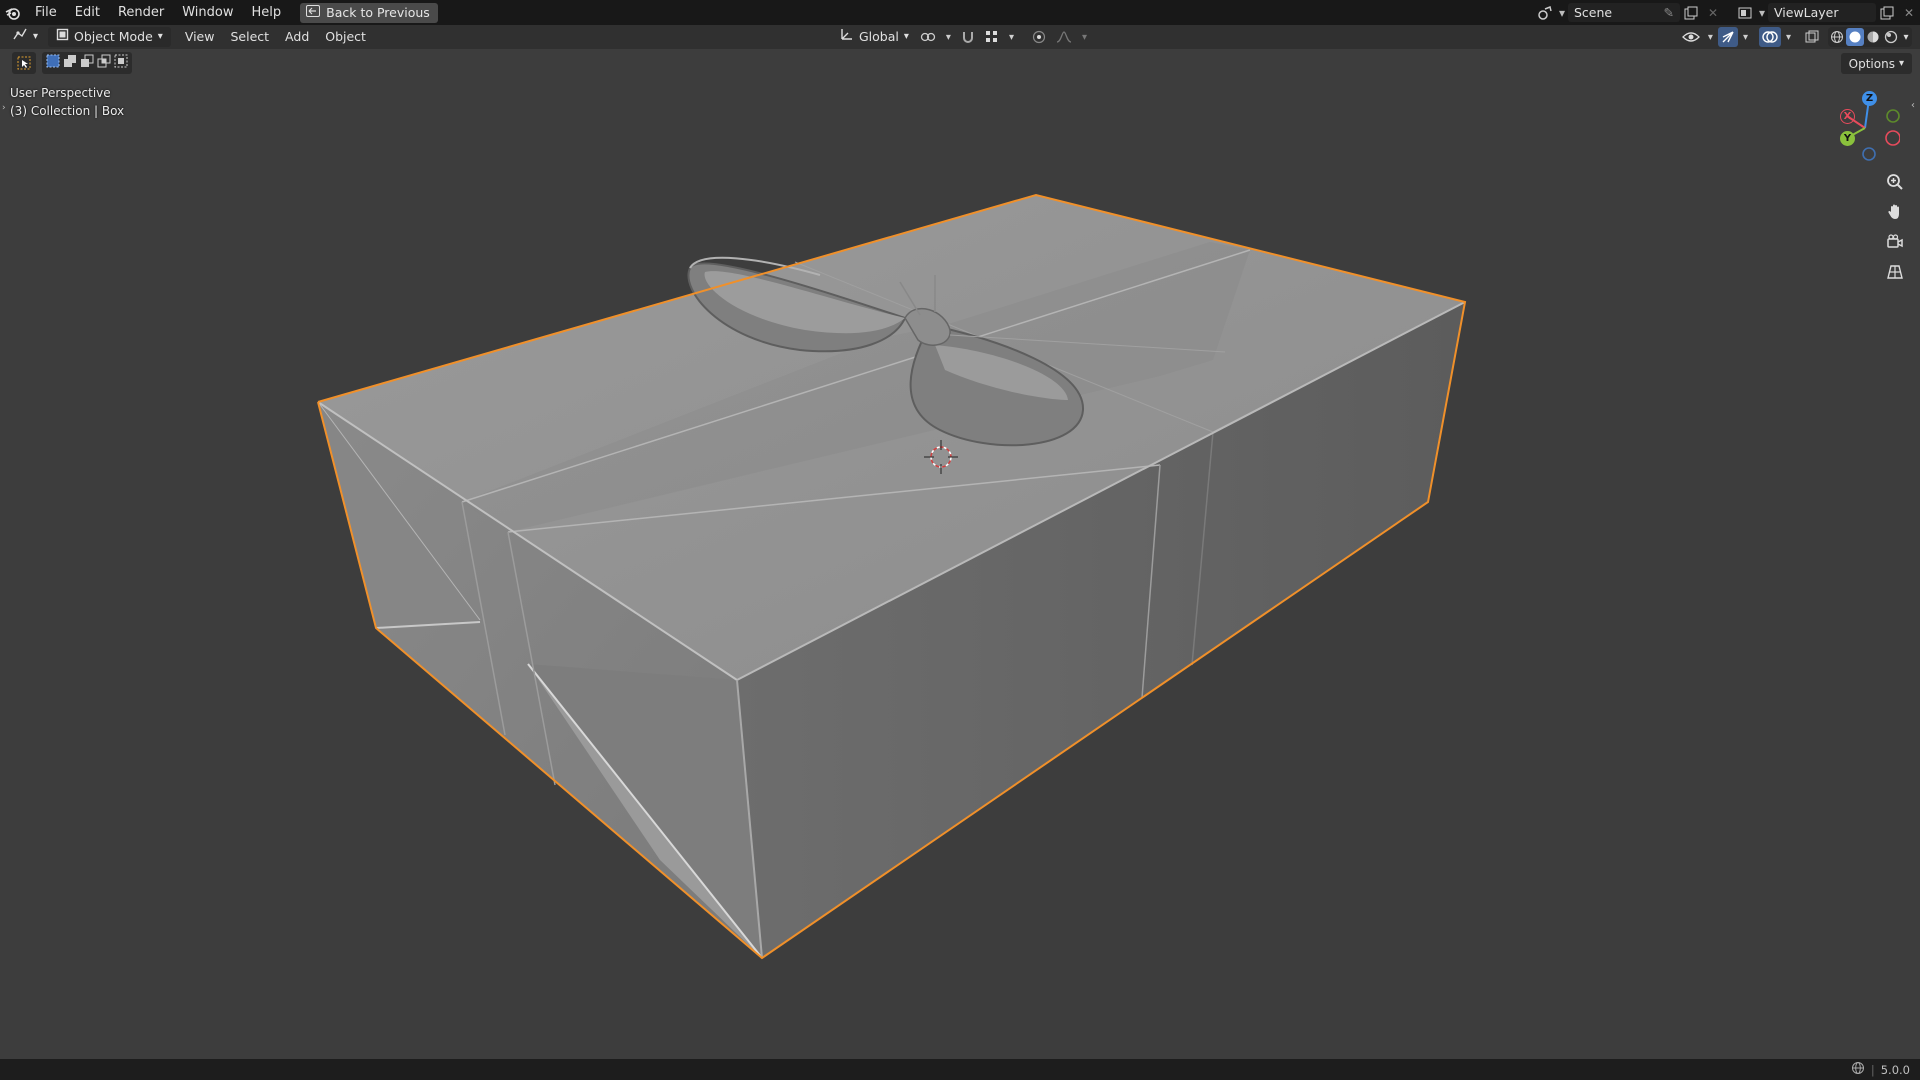 This screenshot has height=1080, width=1920. I want to click on gizmo-x-axis: X, so click(1847, 116).